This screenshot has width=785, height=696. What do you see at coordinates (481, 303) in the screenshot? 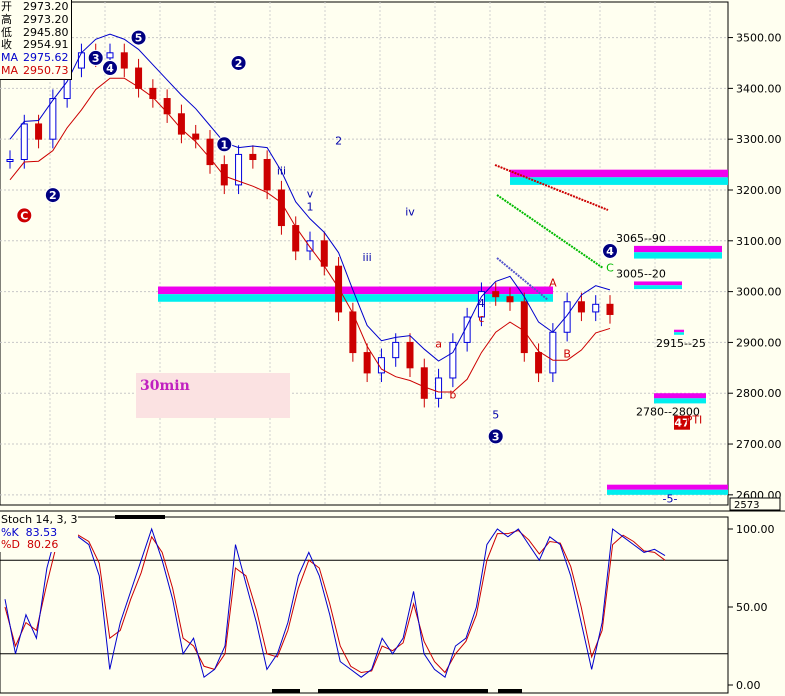
I see `wave-text-label: 4` at bounding box center [481, 303].